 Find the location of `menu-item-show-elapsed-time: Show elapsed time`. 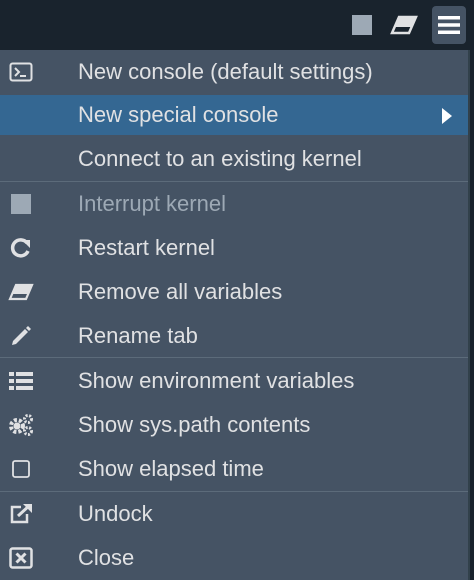

menu-item-show-elapsed-time: Show elapsed time is located at coordinates (234, 469).